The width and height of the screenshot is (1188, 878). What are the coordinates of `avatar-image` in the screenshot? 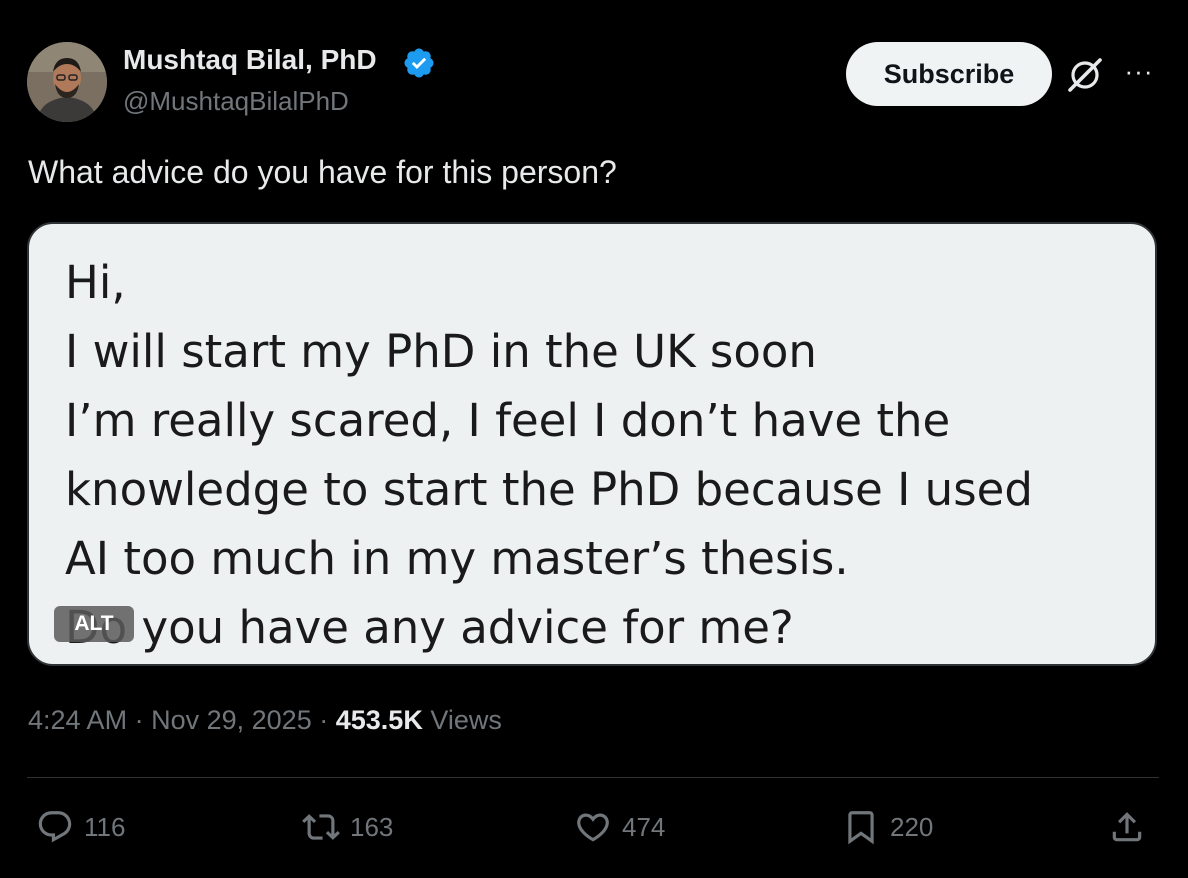 It's located at (67, 82).